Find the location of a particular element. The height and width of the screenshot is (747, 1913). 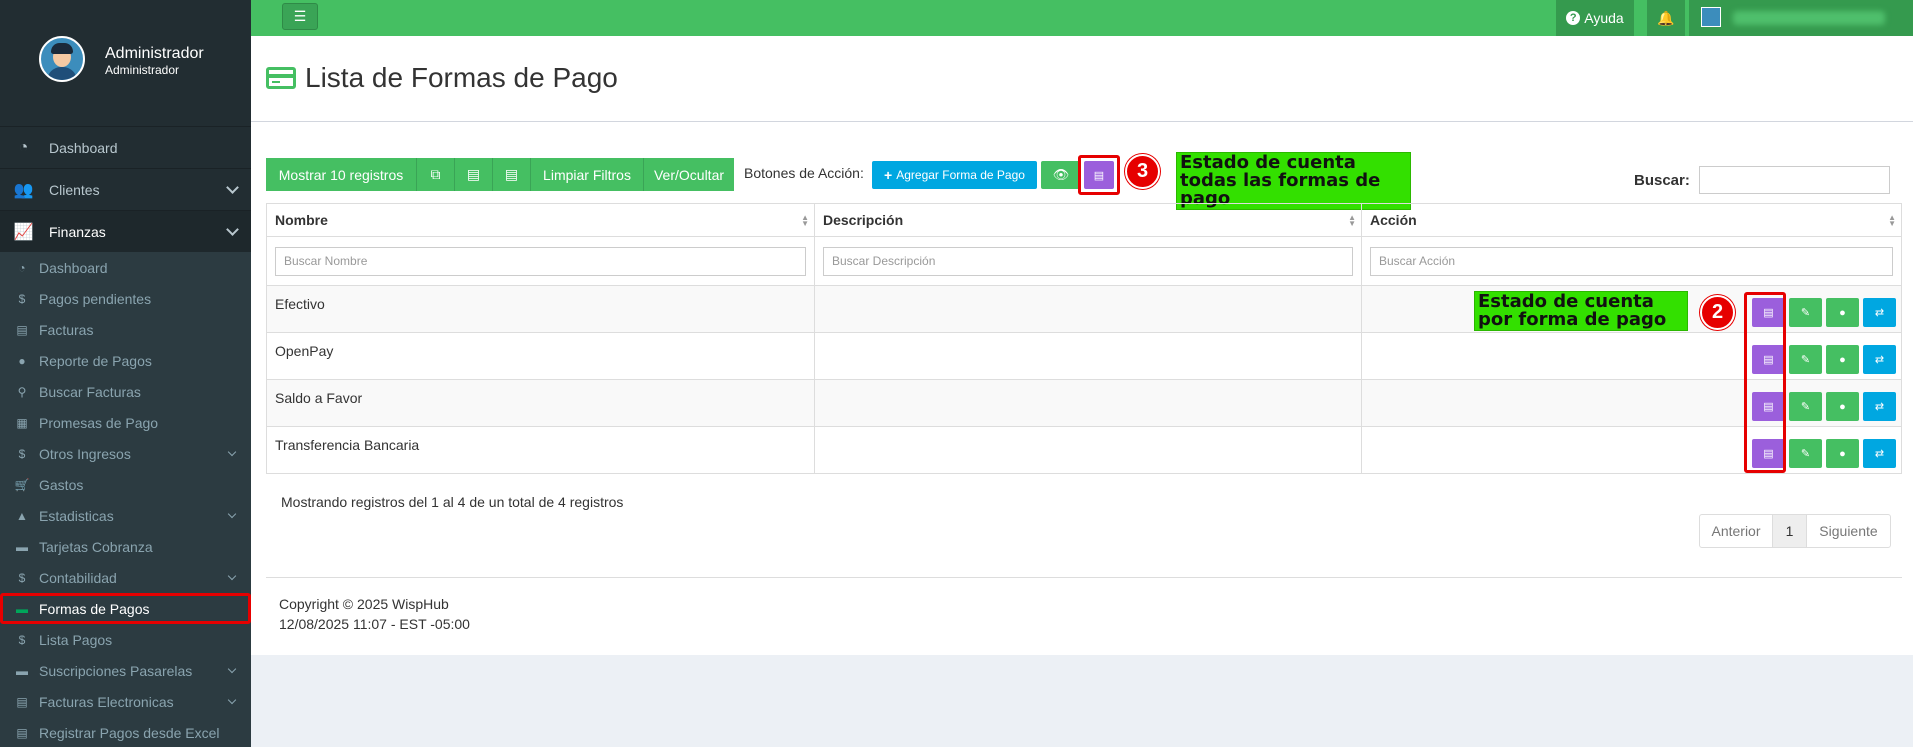

copy-button: ⧉ is located at coordinates (436, 174).